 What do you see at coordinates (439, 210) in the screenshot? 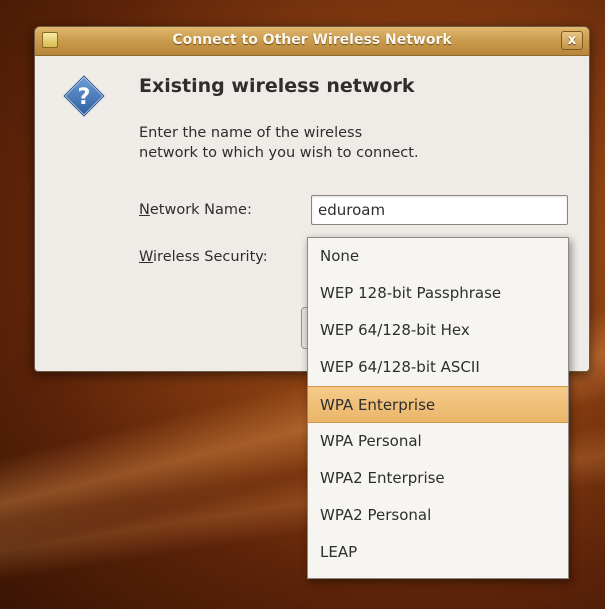
I see `network-name-input` at bounding box center [439, 210].